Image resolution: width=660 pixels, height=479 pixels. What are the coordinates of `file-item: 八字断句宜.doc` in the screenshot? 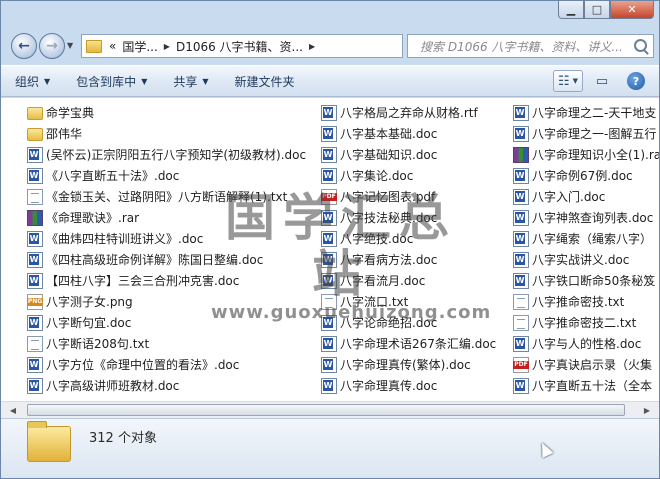 It's located at (167, 322).